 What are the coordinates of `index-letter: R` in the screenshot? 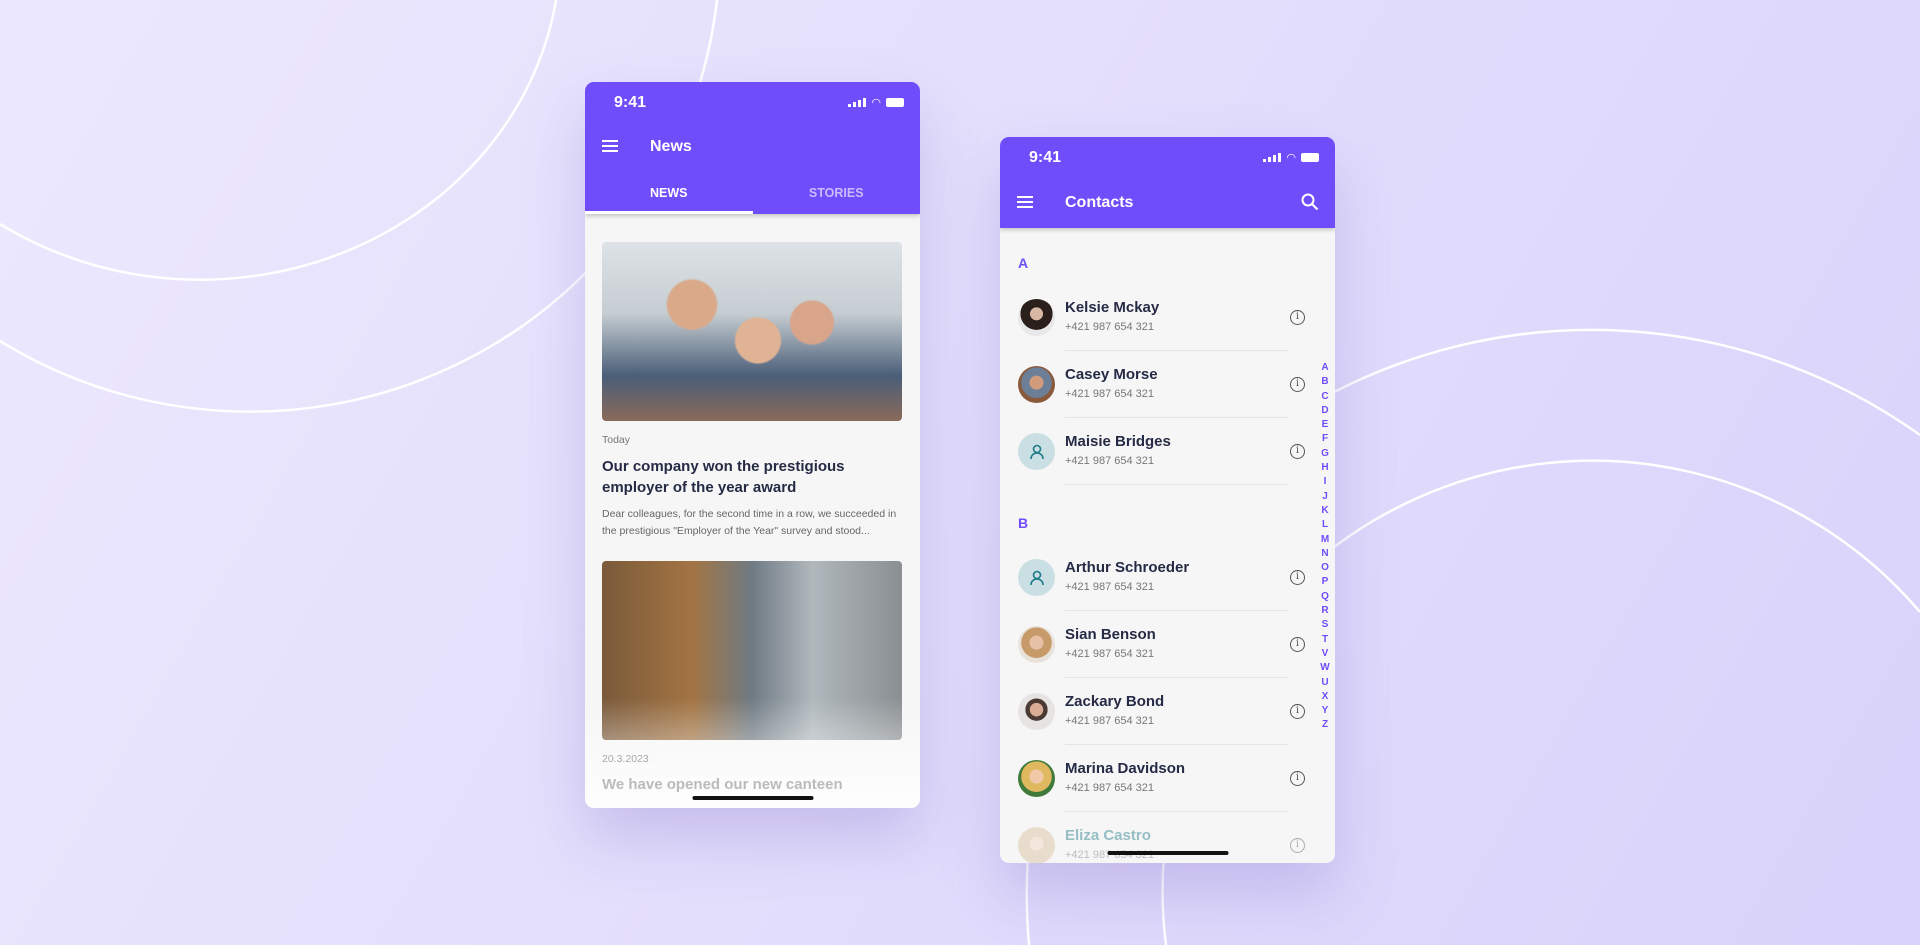 It's located at (1324, 611).